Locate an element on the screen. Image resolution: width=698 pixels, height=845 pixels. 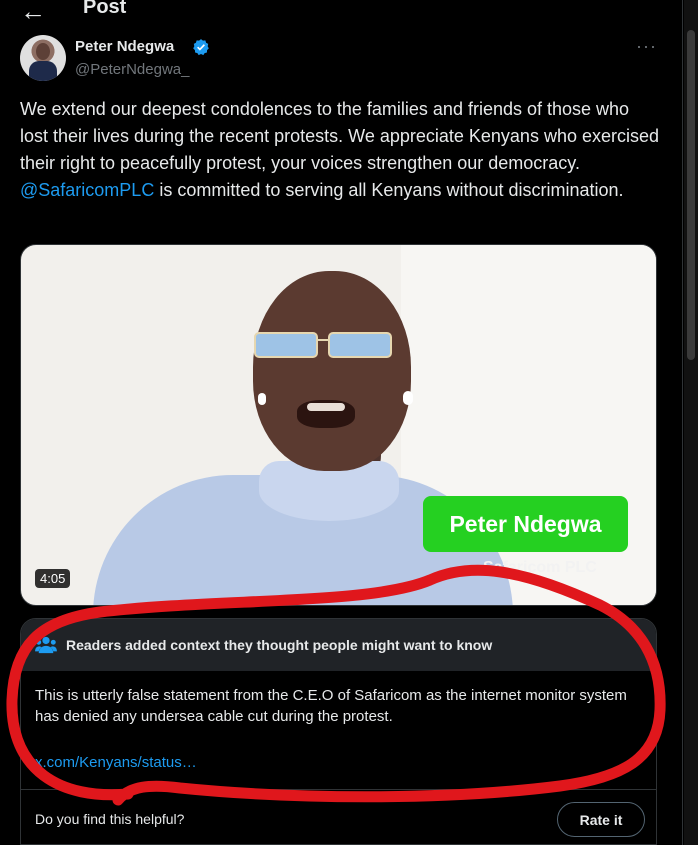
scrollbar-thumb is located at coordinates (691, 195).